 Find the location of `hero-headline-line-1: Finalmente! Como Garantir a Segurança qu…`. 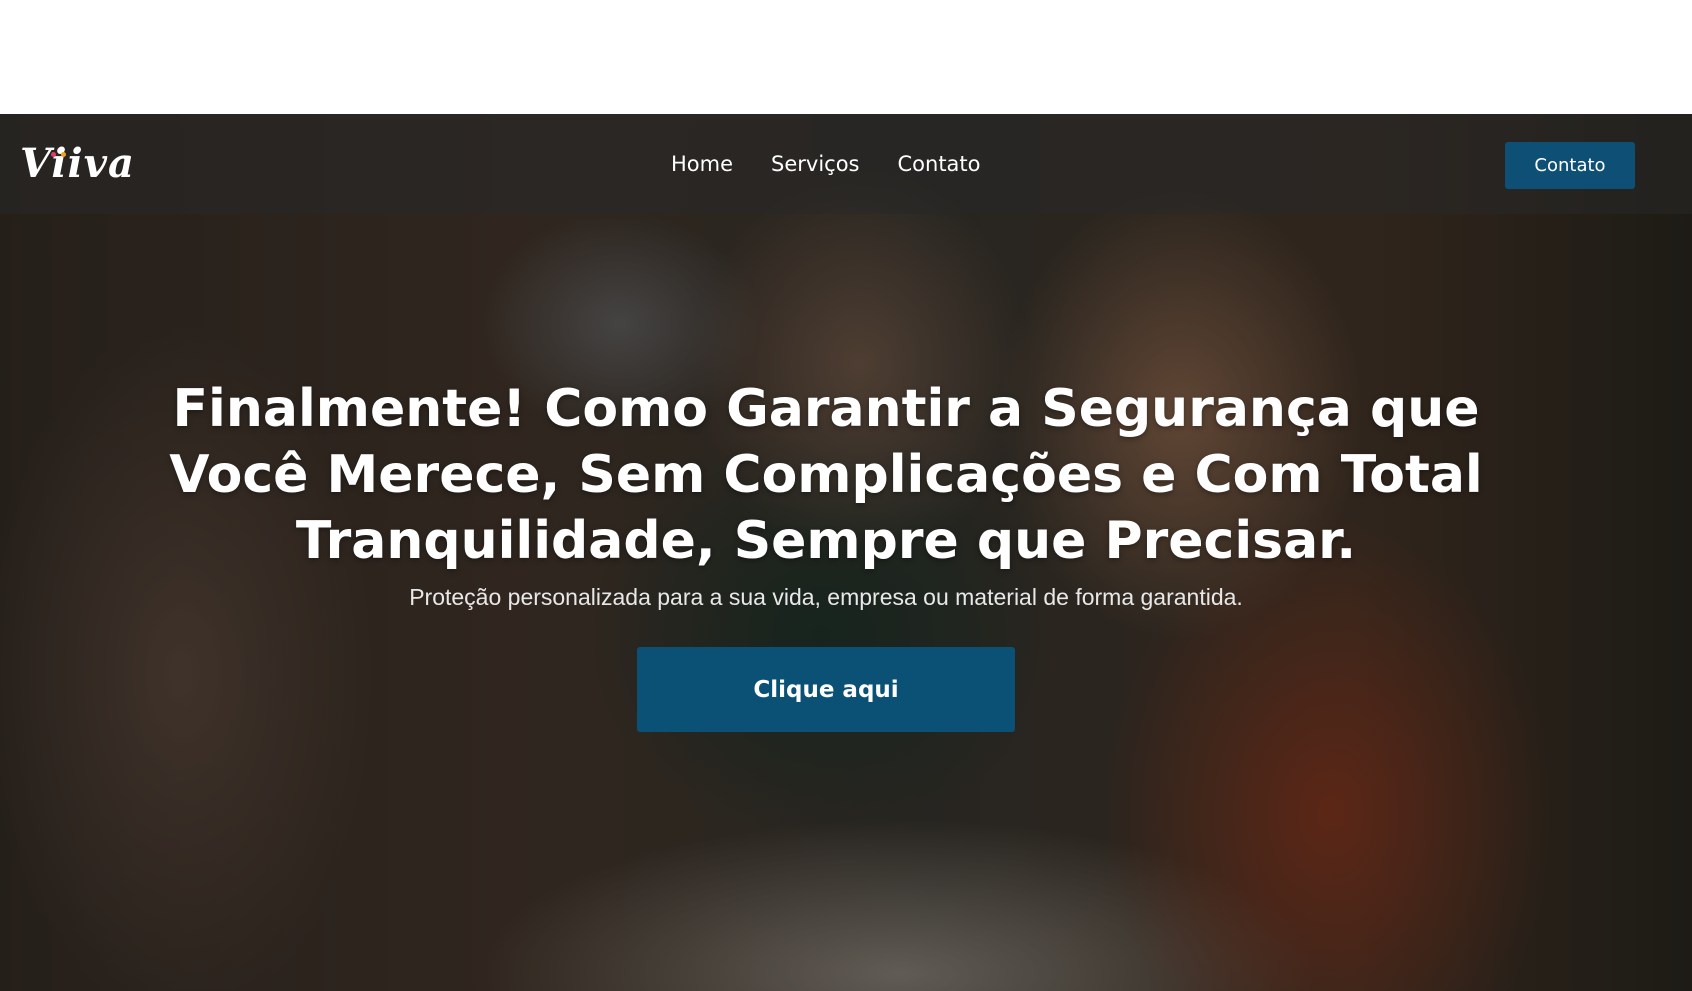

hero-headline-line-1: Finalmente! Como Garantir a Segurança qu… is located at coordinates (826, 409).